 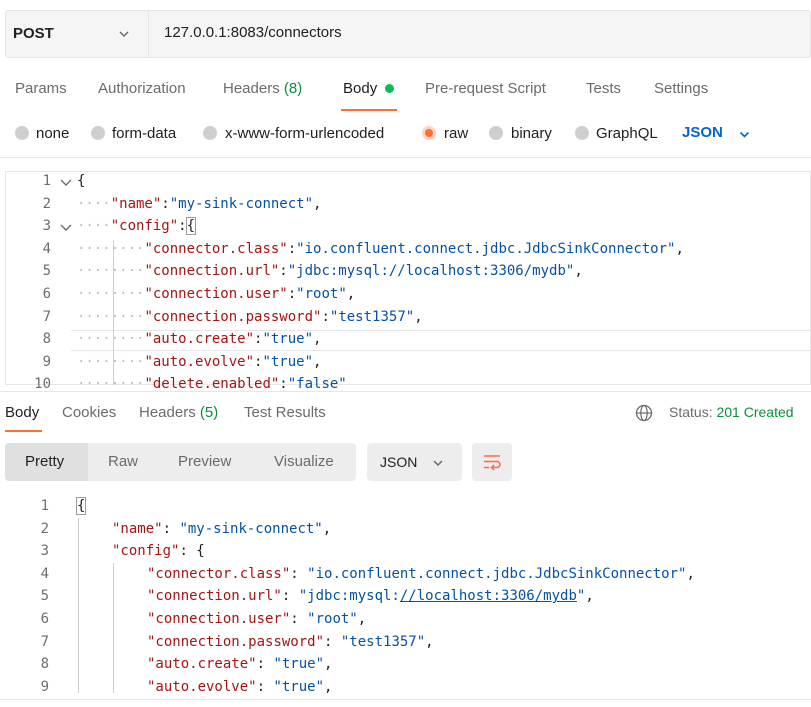 What do you see at coordinates (236, 641) in the screenshot?
I see `json-key: "connection.password"` at bounding box center [236, 641].